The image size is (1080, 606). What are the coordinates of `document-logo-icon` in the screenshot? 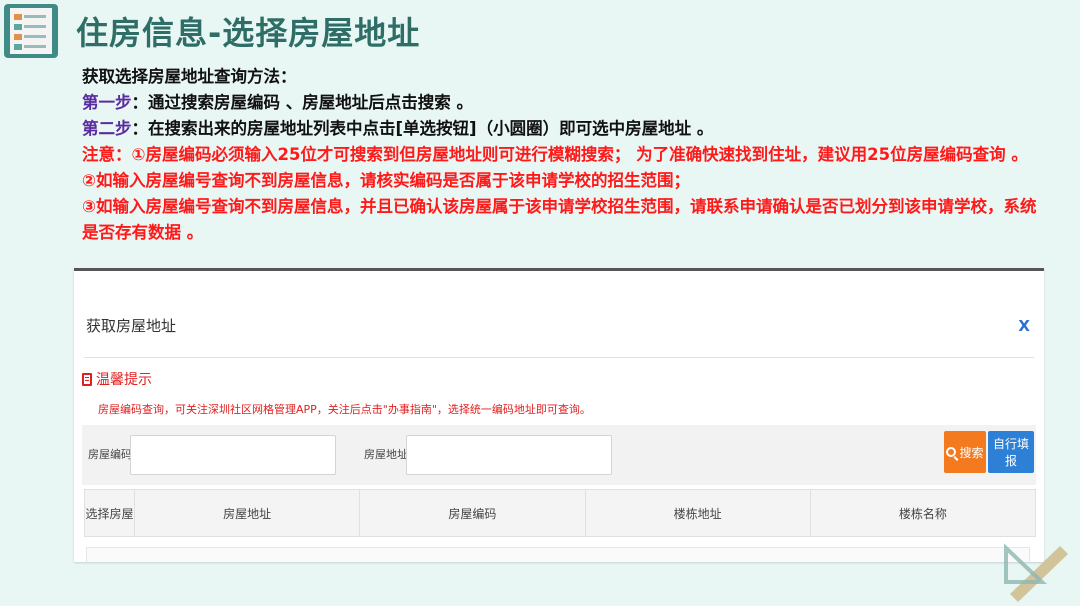 It's located at (31, 31).